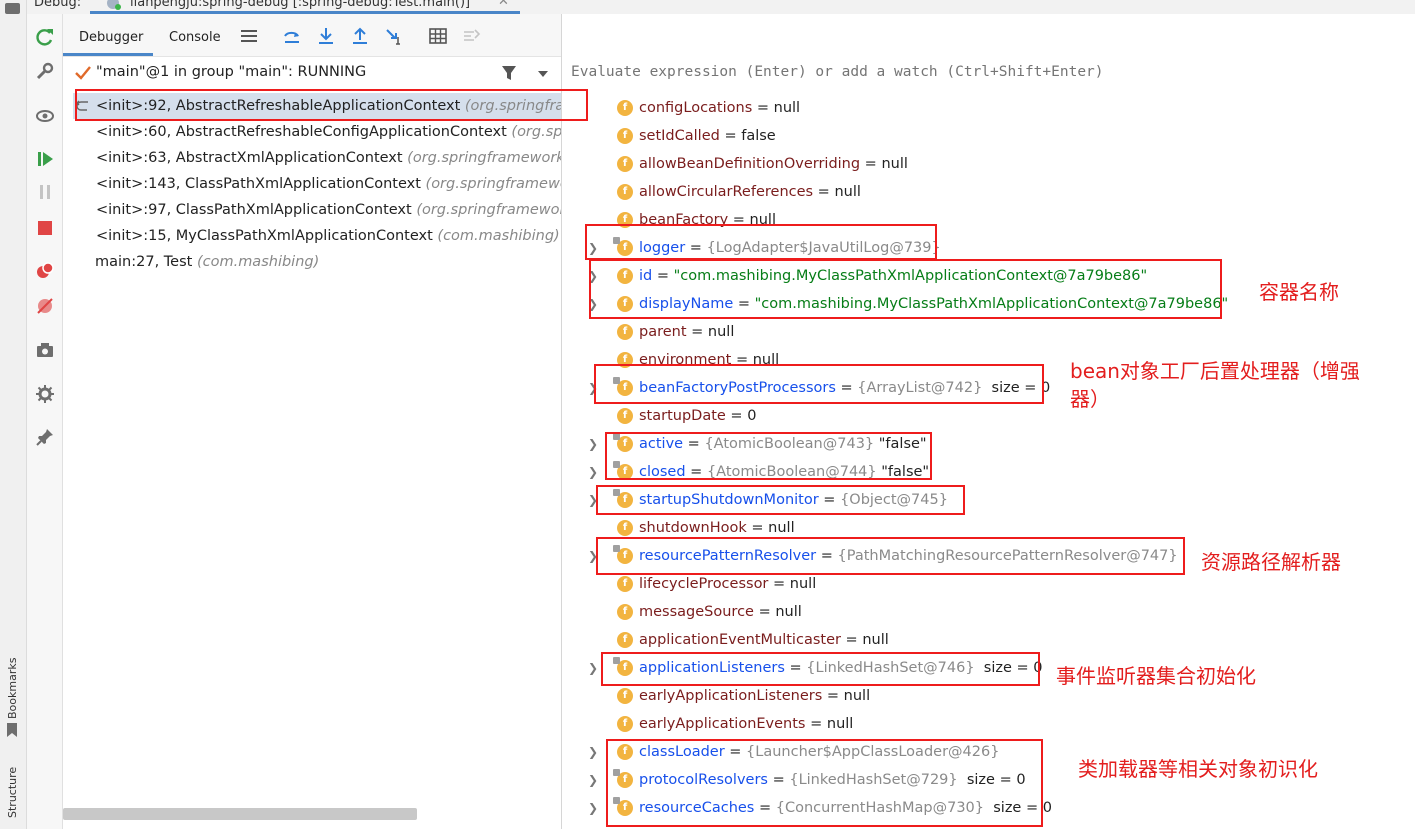  Describe the element at coordinates (750, 164) in the screenshot. I see `variable-name: allowBeanDefinitionOverriding` at that location.